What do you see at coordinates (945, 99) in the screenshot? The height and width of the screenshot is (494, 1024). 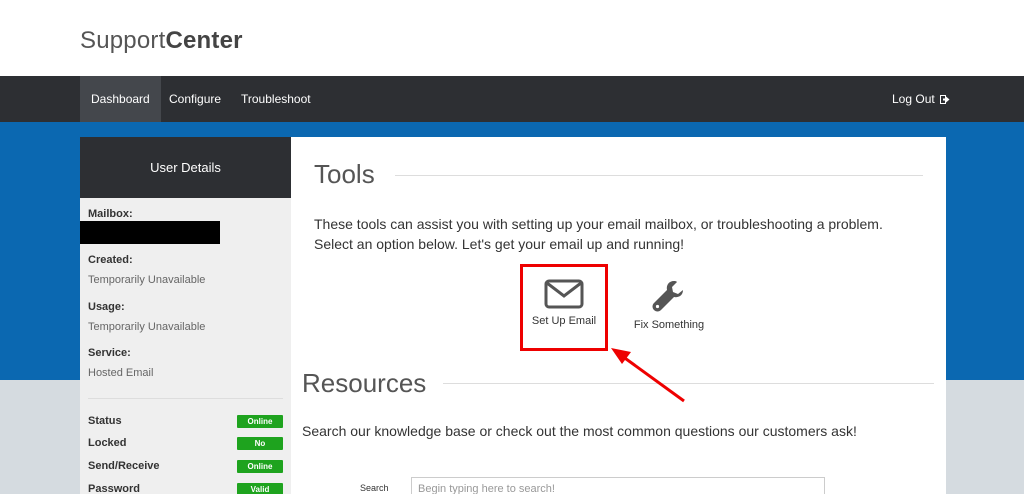 I see `logout-icon` at bounding box center [945, 99].